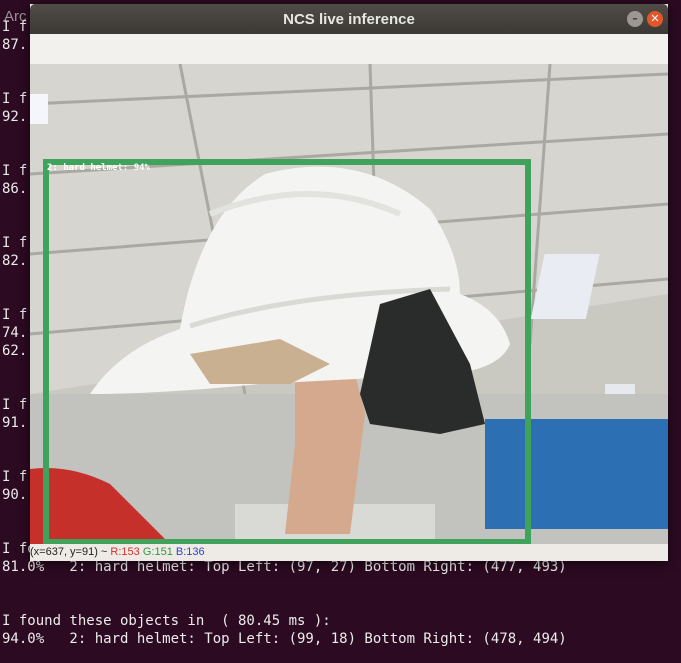 Image resolution: width=681 pixels, height=663 pixels. Describe the element at coordinates (349, 552) in the screenshot. I see `status-bar: (x=637, y=91) ~ R:153 G:151 B:136` at that location.